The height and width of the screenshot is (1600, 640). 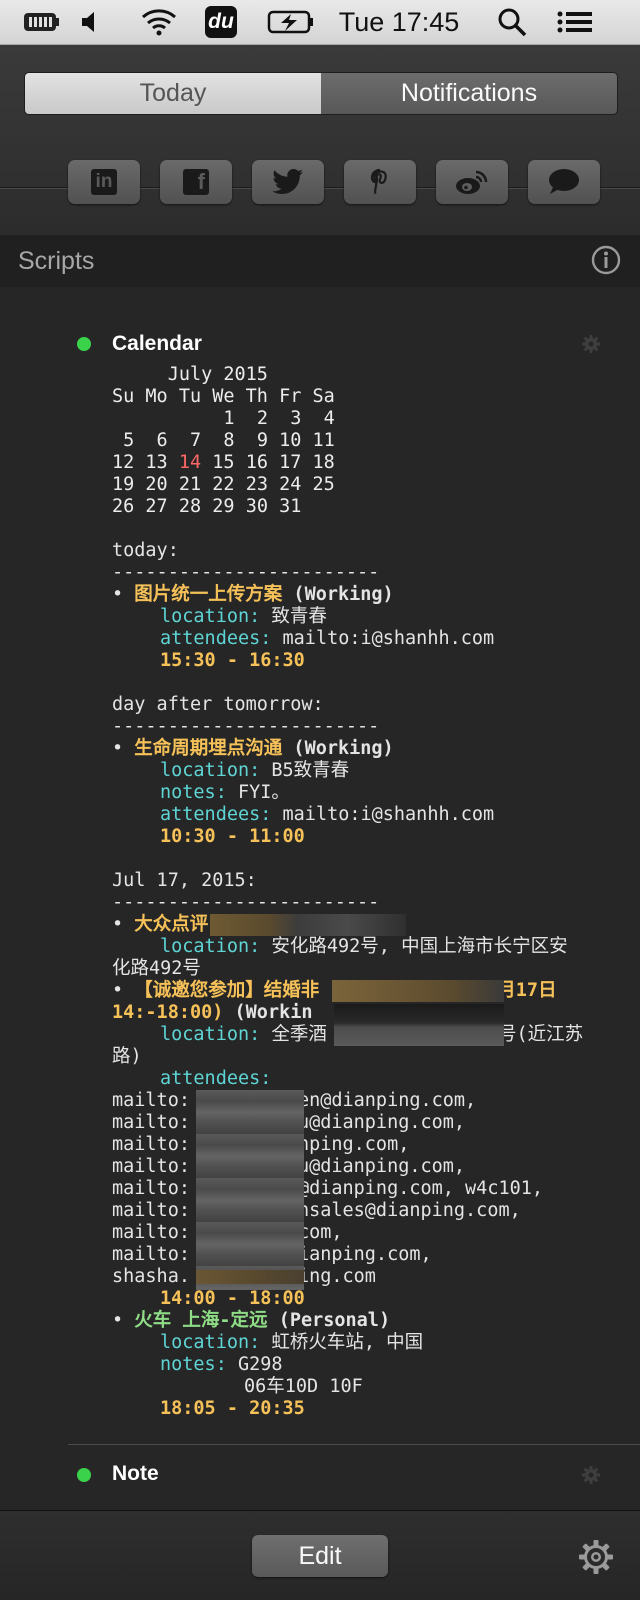 What do you see at coordinates (156, 484) in the screenshot?
I see `calendar-day: 20` at bounding box center [156, 484].